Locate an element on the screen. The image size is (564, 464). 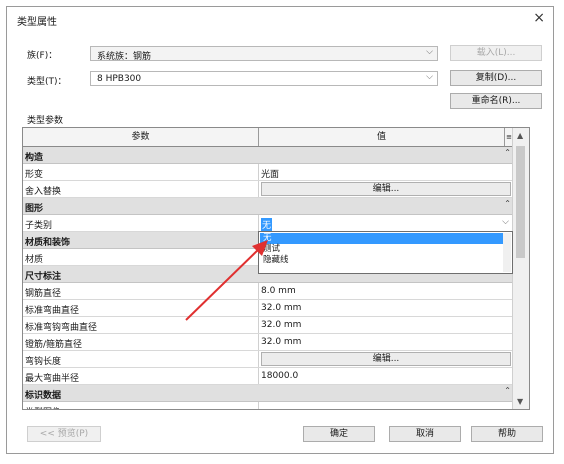
annotation-overlay is located at coordinates (226, 280).